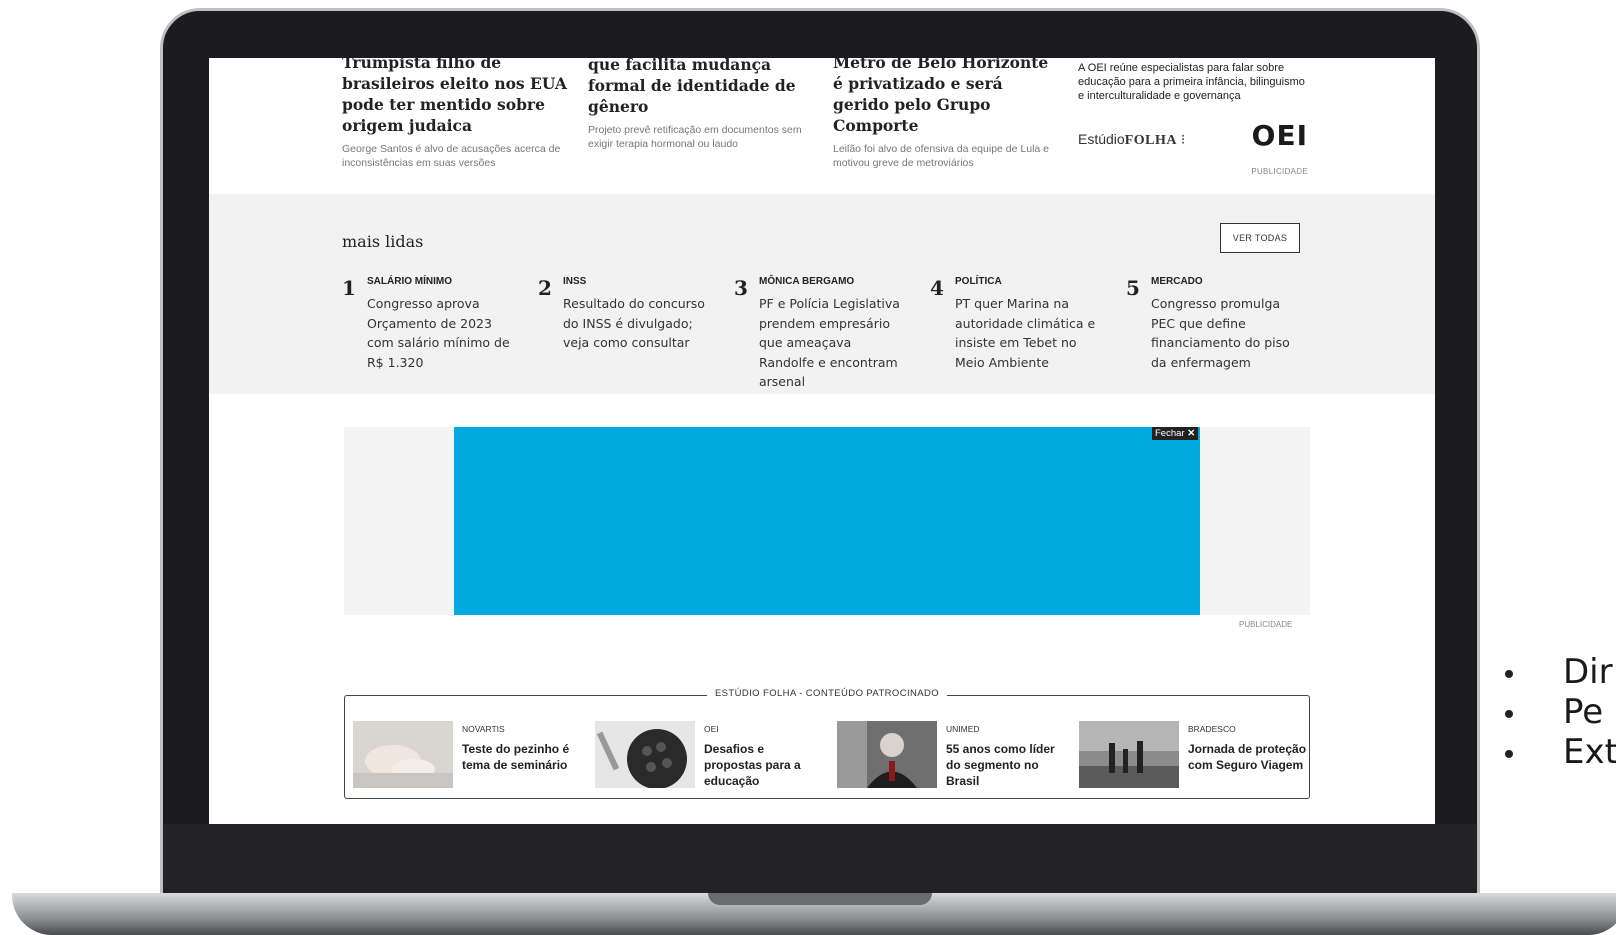  What do you see at coordinates (1129, 754) in the screenshot?
I see `family-beach-image` at bounding box center [1129, 754].